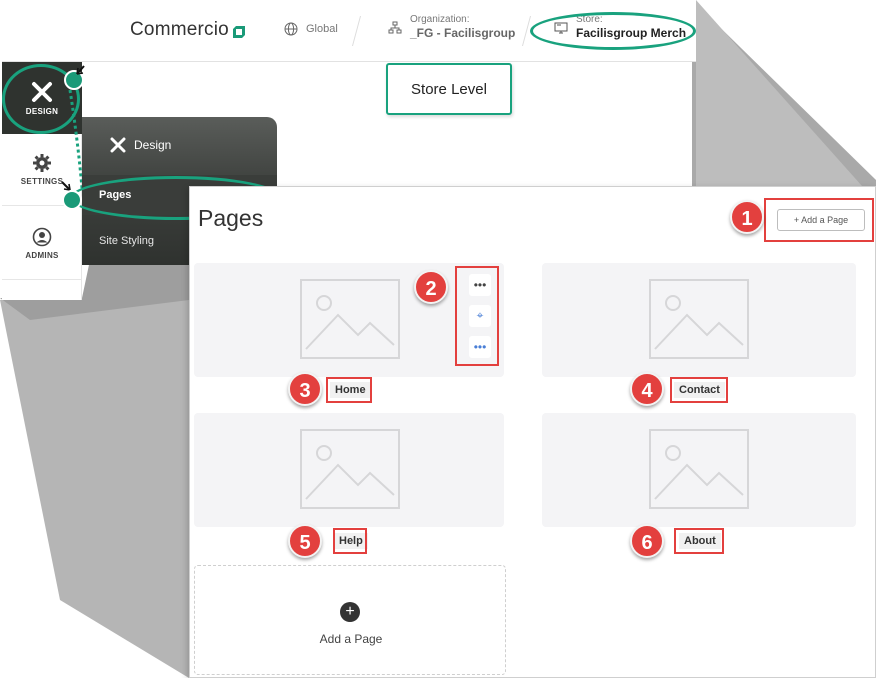  What do you see at coordinates (819, 220) in the screenshot?
I see `annotation-box-add-page` at bounding box center [819, 220].